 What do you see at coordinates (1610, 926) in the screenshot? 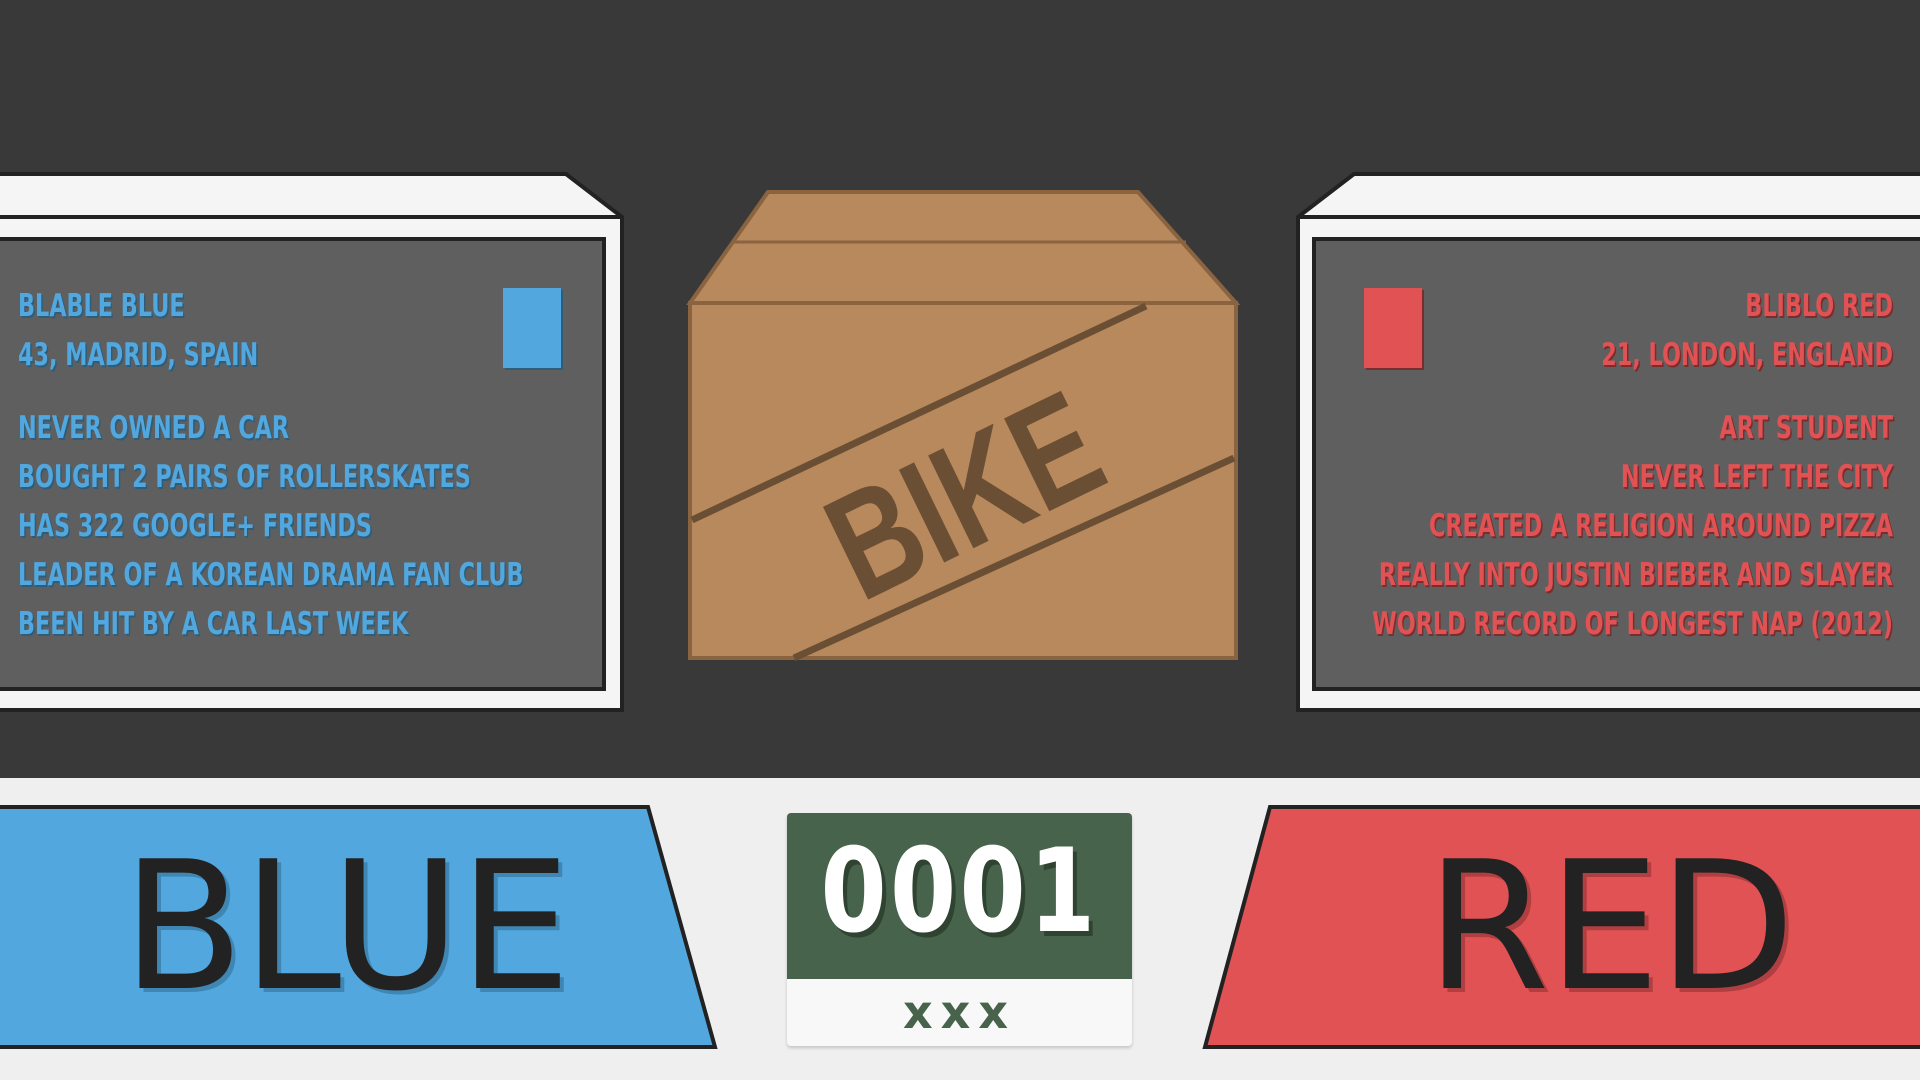
I see `red-team-label: RED` at bounding box center [1610, 926].